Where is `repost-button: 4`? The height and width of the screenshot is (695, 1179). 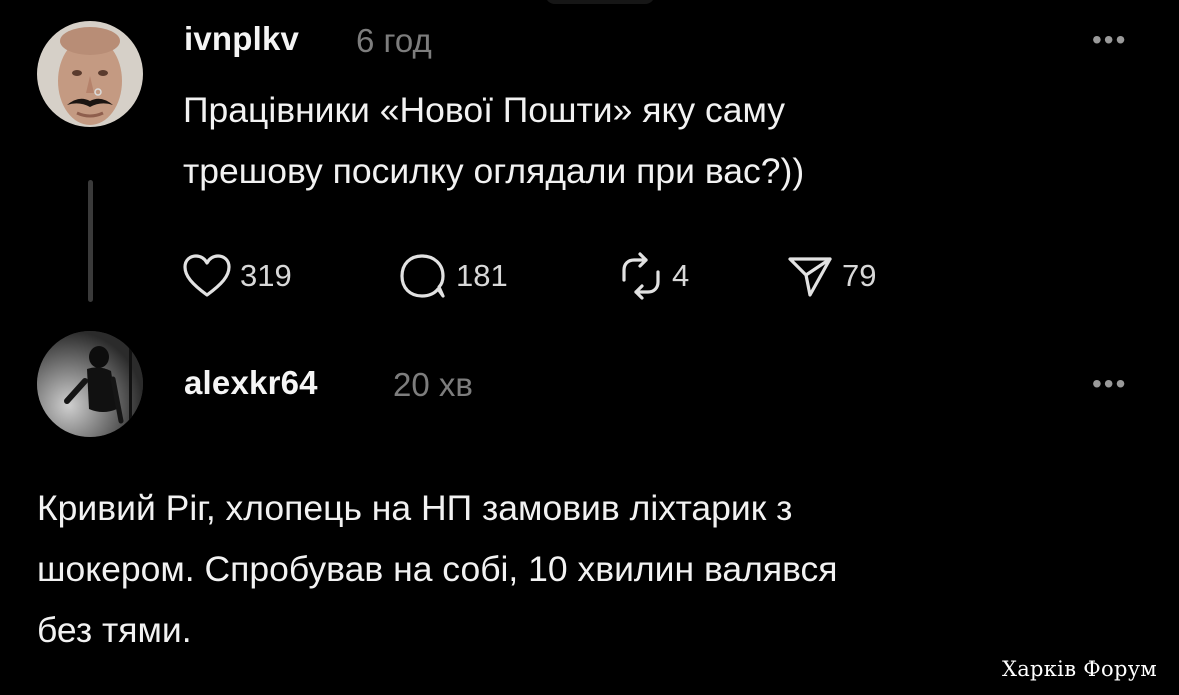 repost-button: 4 is located at coordinates (653, 276).